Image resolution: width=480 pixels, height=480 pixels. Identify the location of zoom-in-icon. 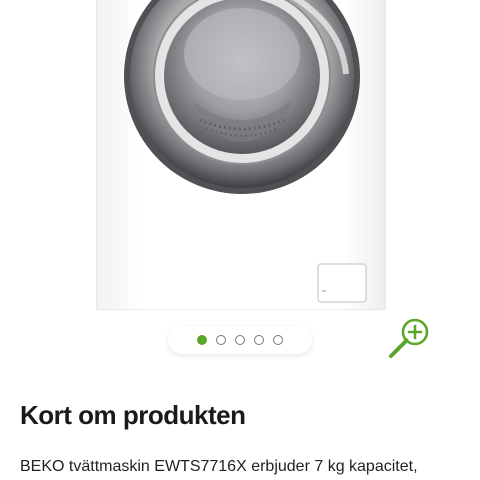
(409, 339).